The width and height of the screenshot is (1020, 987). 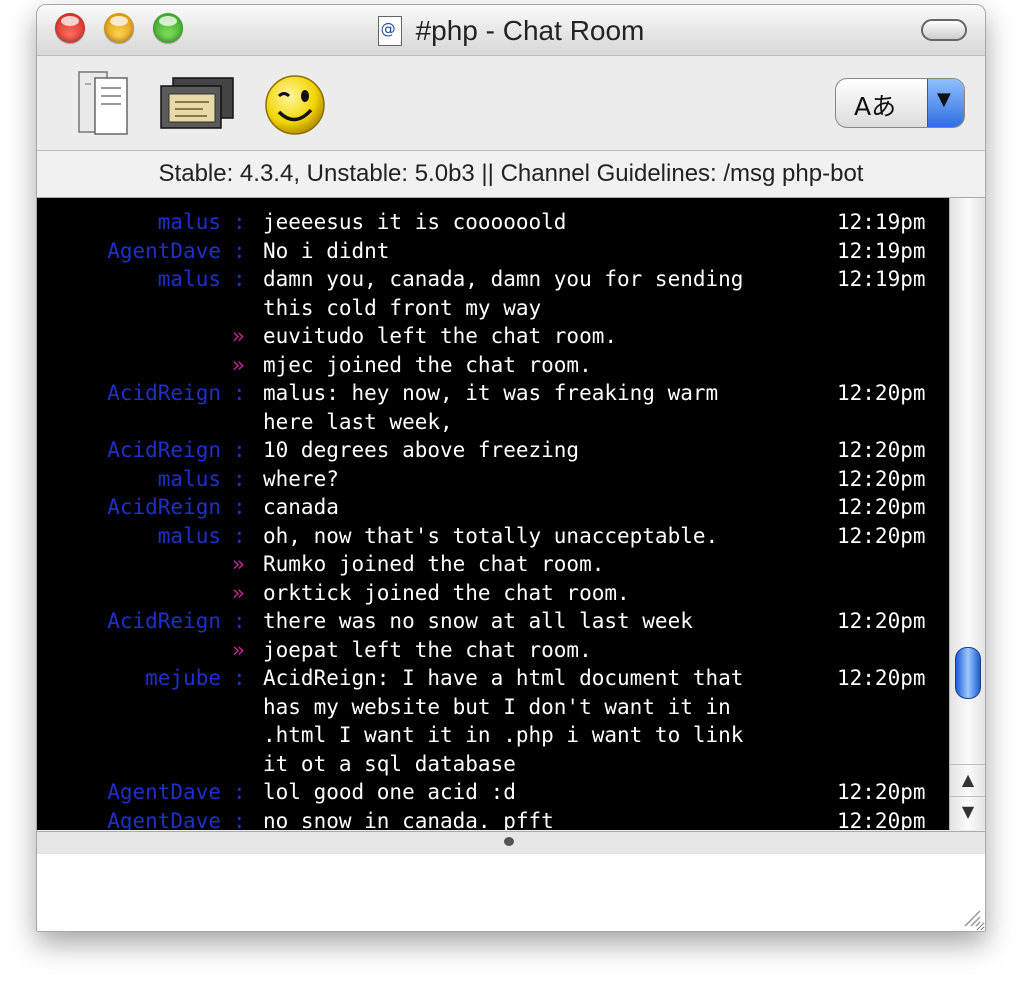 What do you see at coordinates (295, 105) in the screenshot?
I see `smiley-emoticon-icon` at bounding box center [295, 105].